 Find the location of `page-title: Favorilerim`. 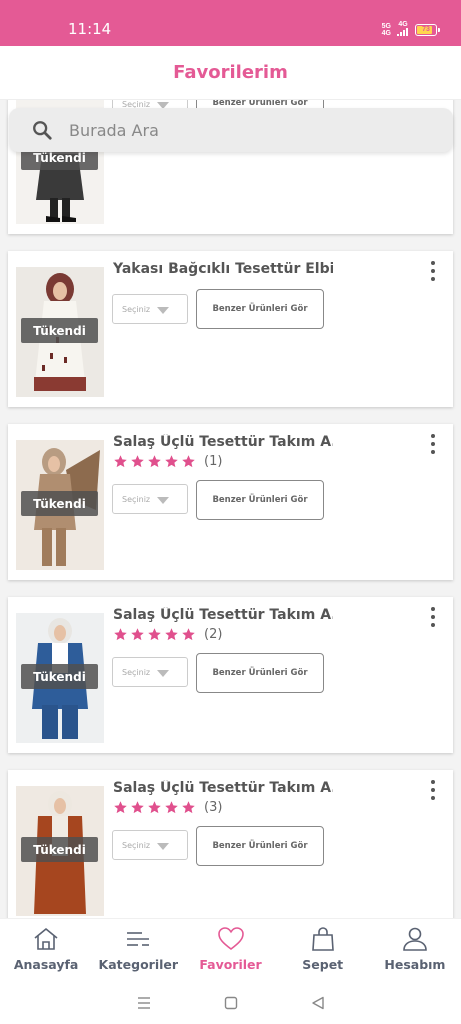

page-title: Favorilerim is located at coordinates (230, 72).